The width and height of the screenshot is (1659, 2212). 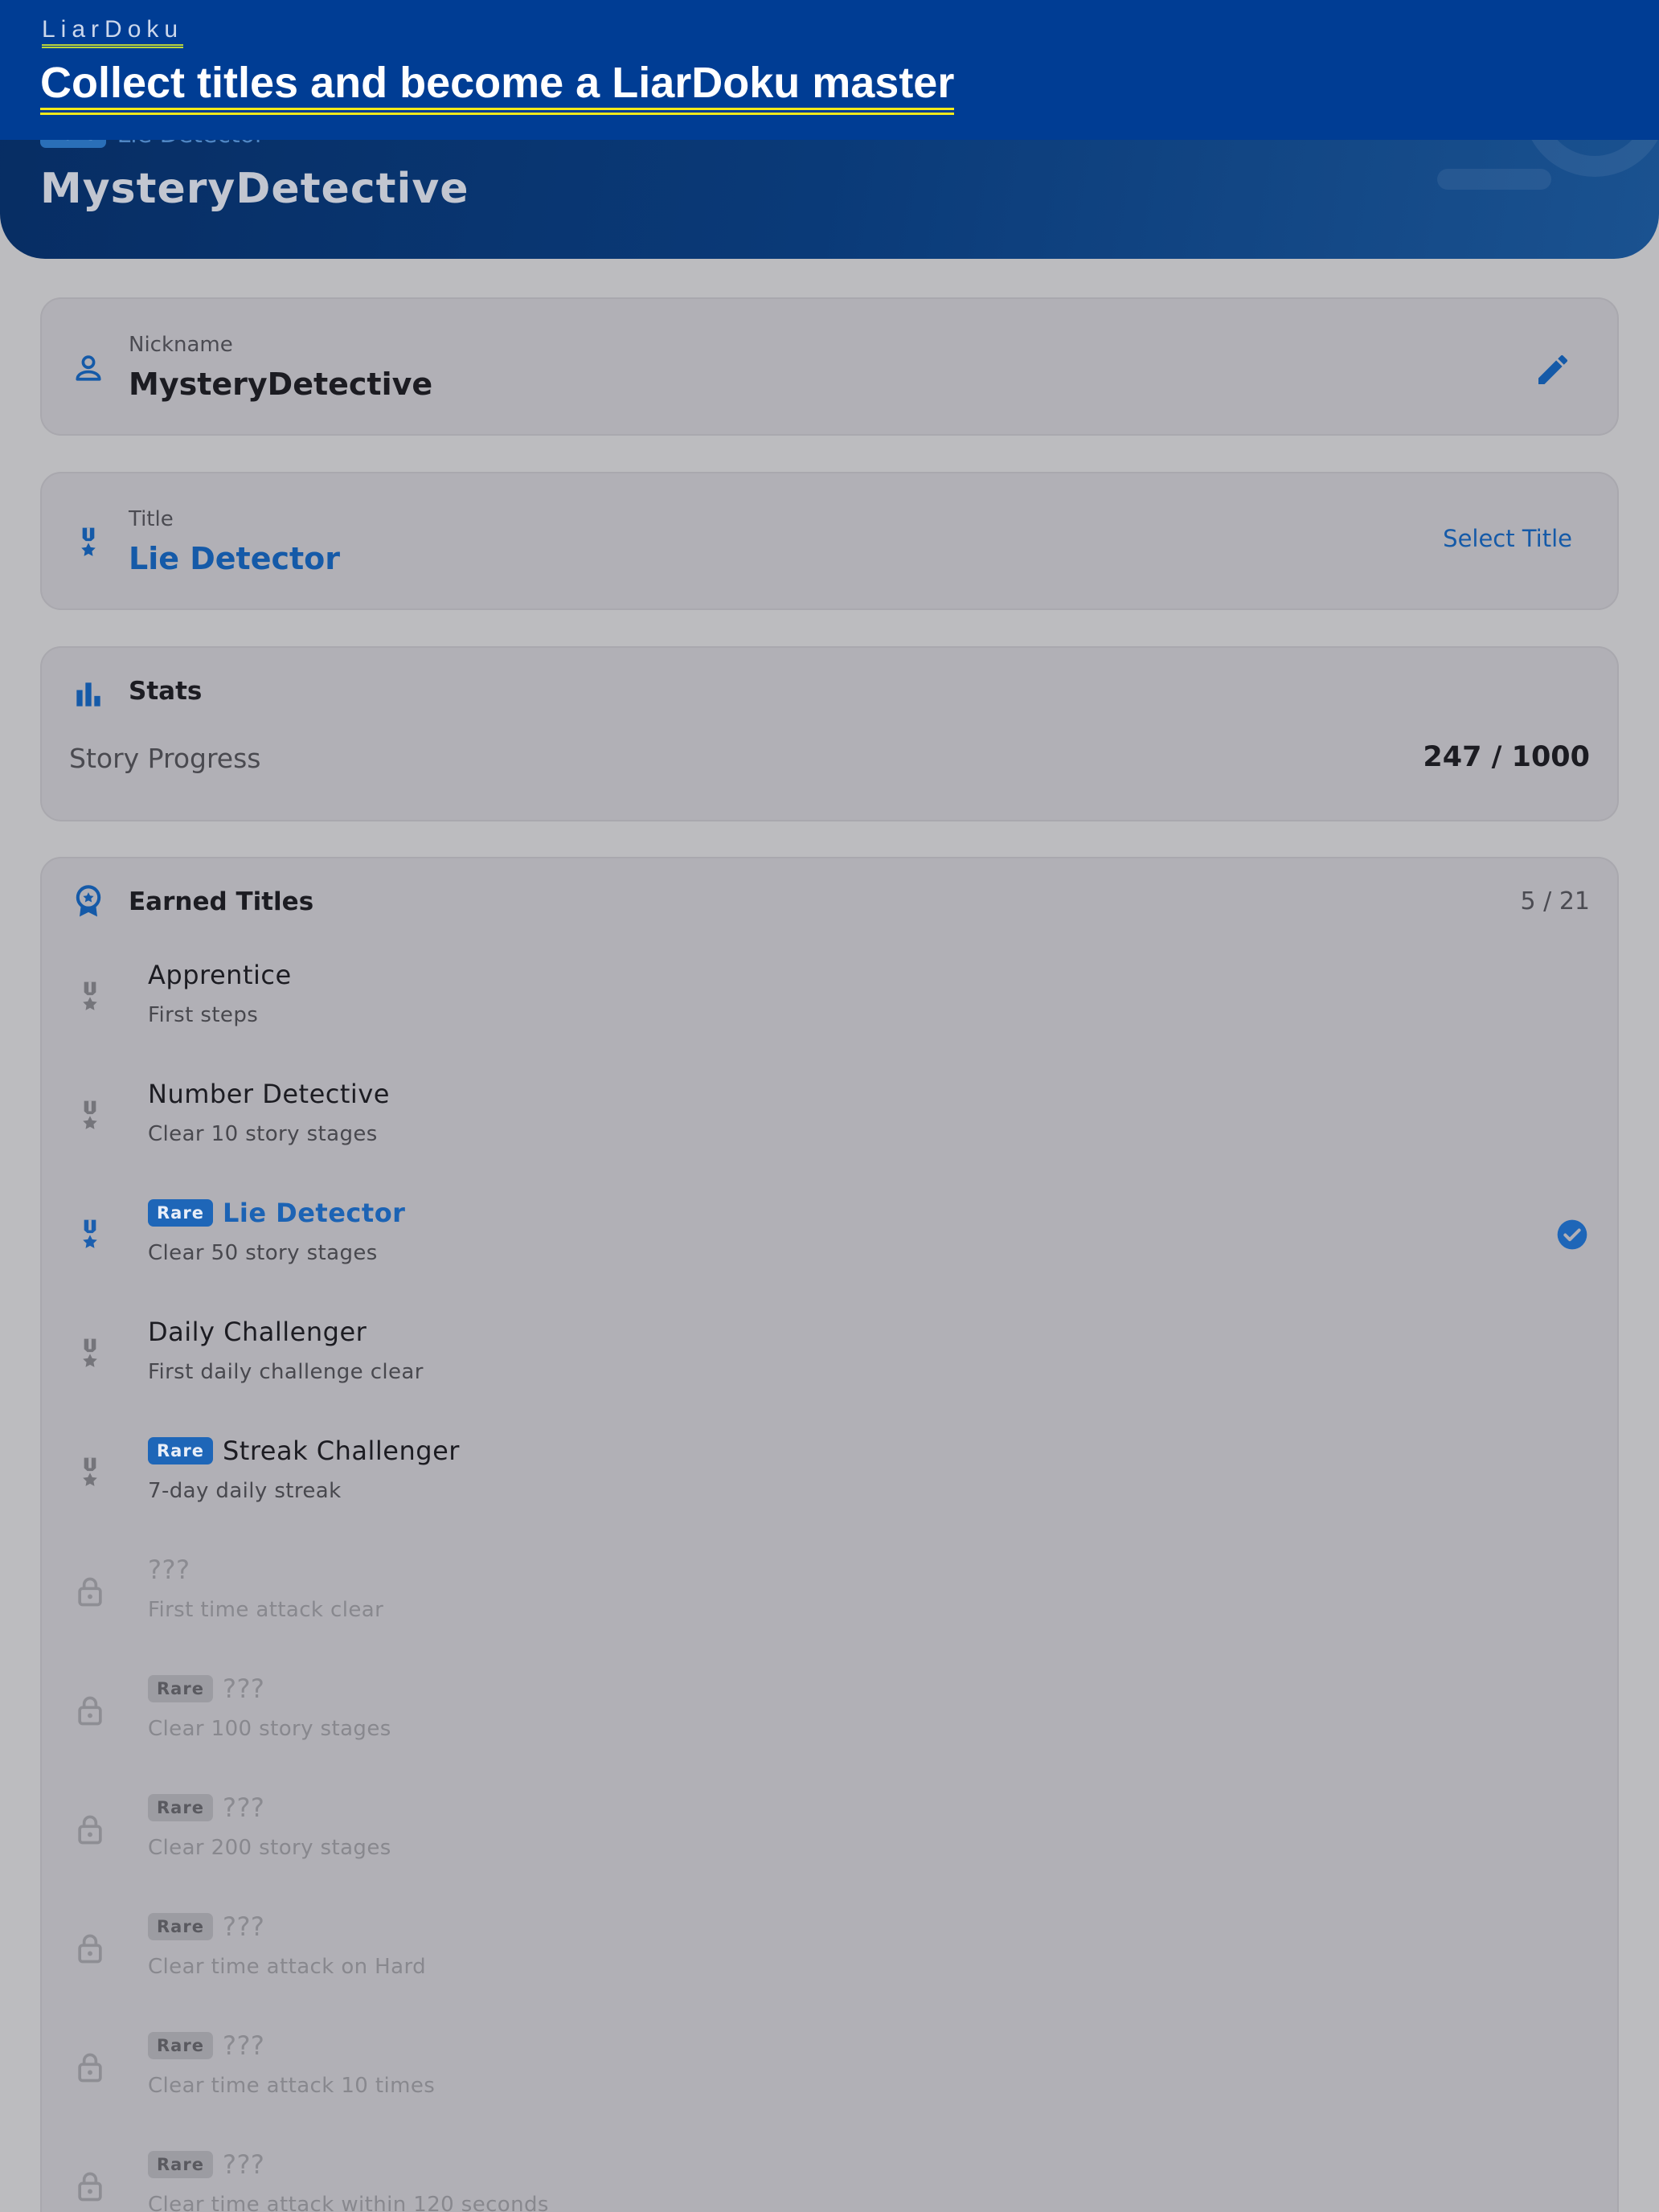 I want to click on title-row-head: ???, so click(x=169, y=1570).